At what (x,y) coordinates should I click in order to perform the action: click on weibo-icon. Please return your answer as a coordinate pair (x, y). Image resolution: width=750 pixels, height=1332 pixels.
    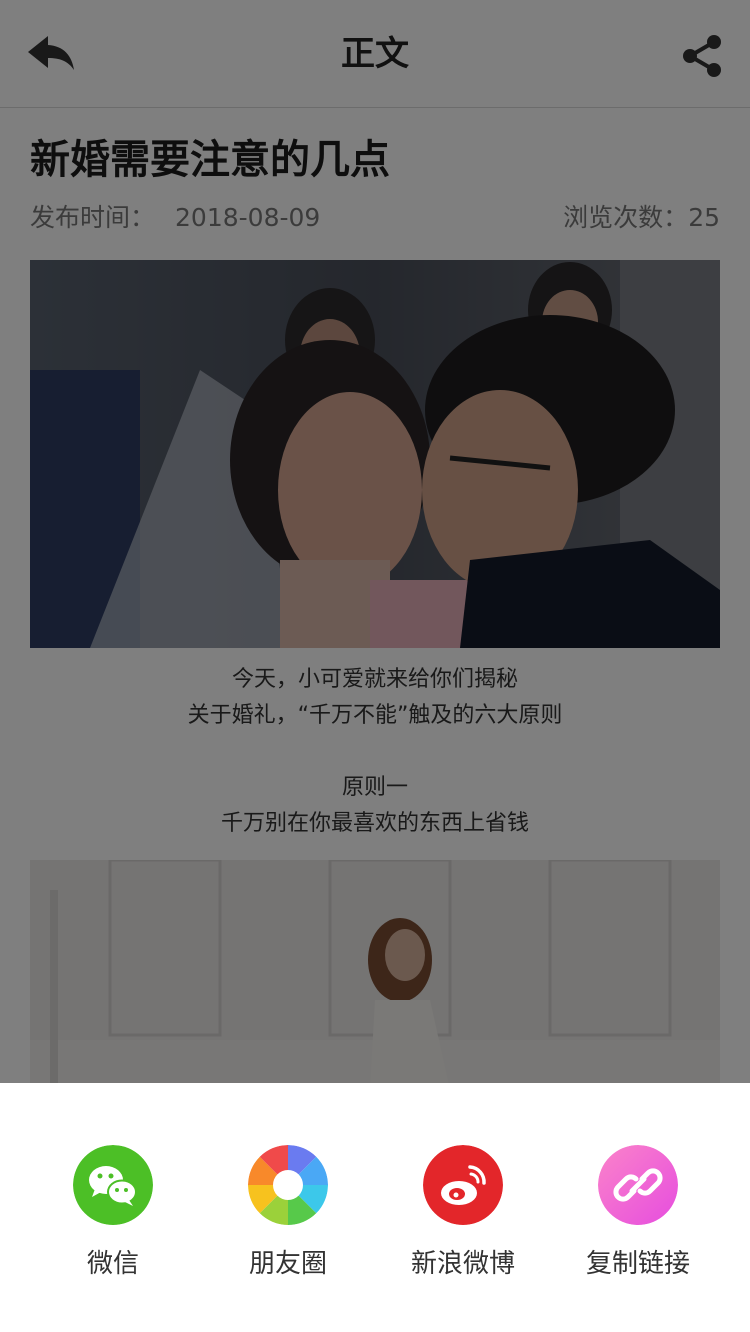
    Looking at the image, I should click on (463, 1185).